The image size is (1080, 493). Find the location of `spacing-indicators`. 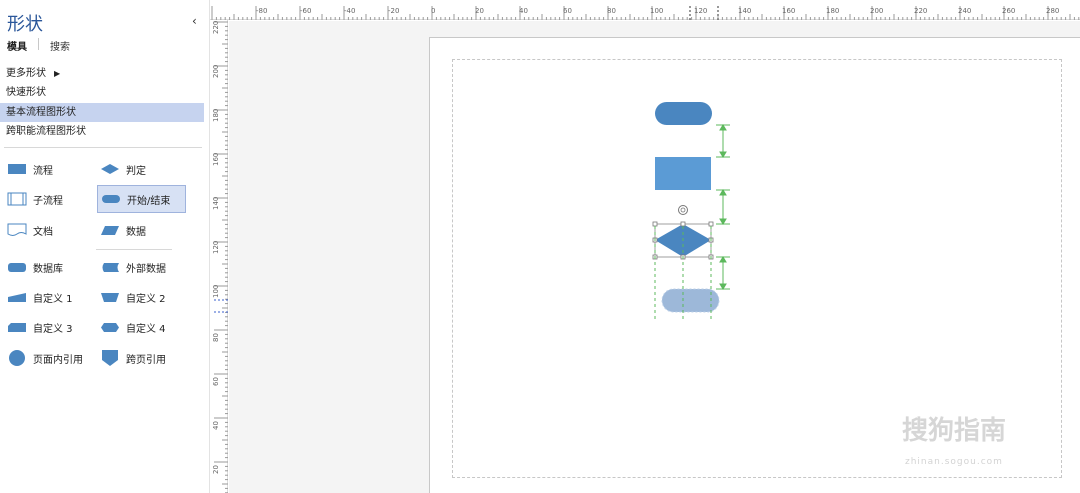

spacing-indicators is located at coordinates (723, 207).